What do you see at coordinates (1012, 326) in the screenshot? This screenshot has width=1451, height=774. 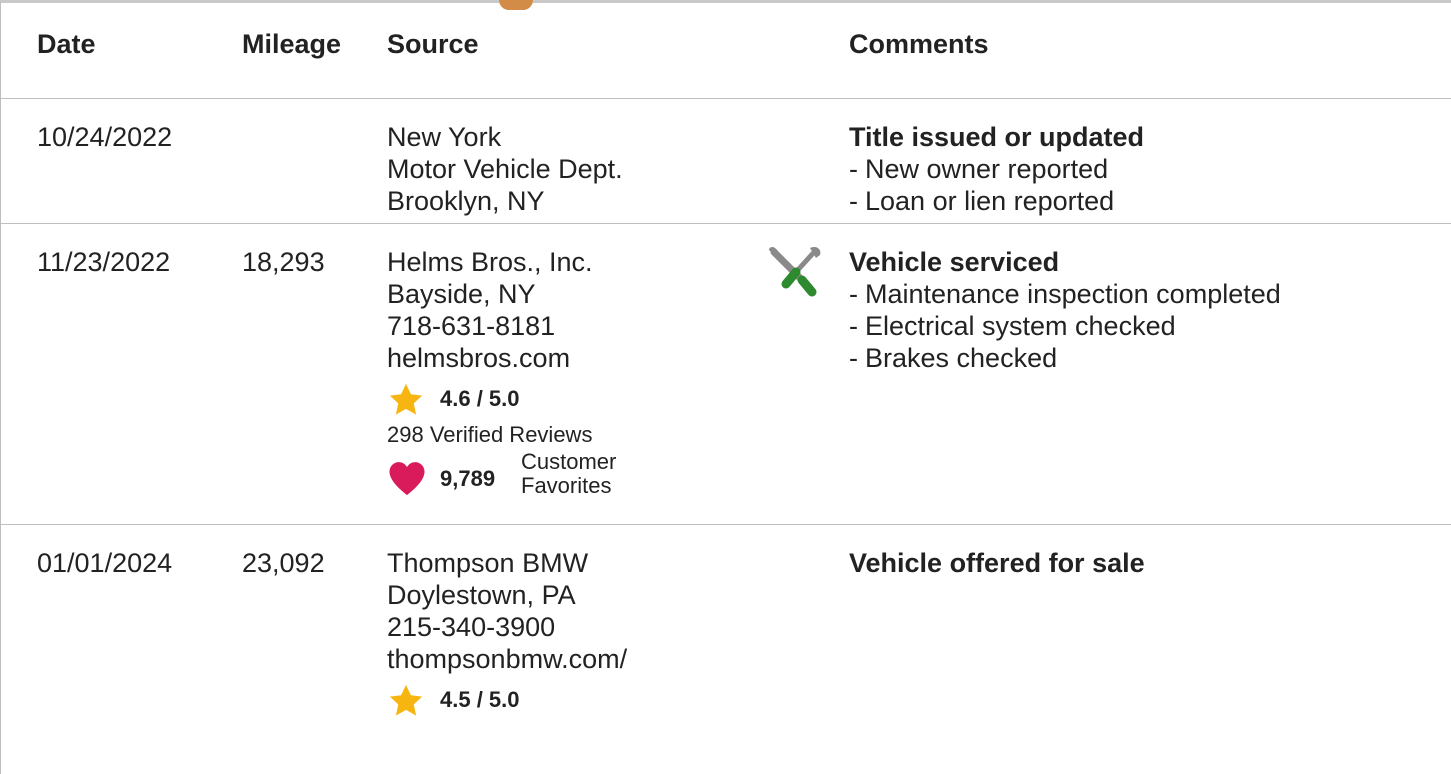 I see `comment-item: - Electrical system checked` at bounding box center [1012, 326].